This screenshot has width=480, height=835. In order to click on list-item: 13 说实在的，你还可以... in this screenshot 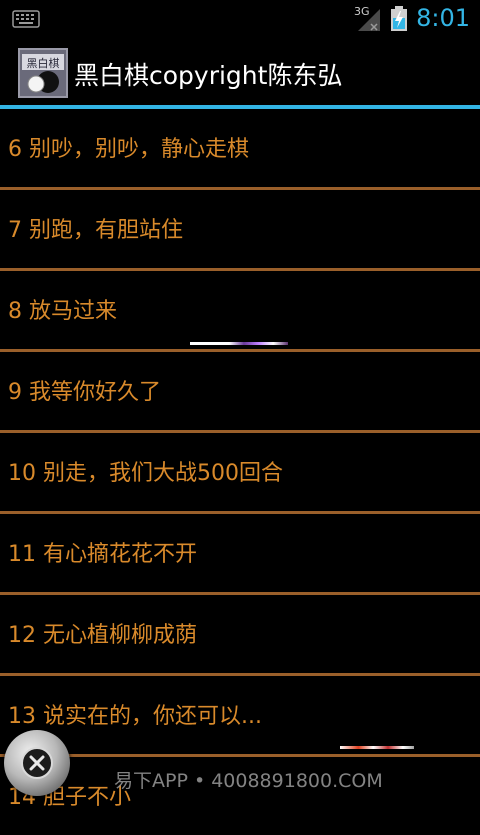, I will do `click(240, 716)`.